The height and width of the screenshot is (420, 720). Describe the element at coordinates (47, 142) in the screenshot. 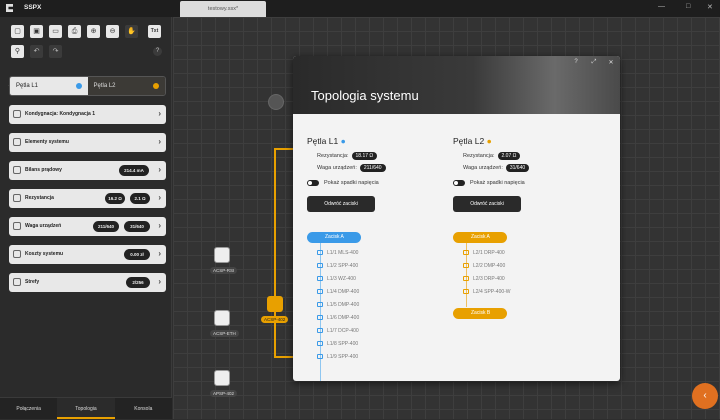

I see `elements-label: Elementy systemu` at that location.